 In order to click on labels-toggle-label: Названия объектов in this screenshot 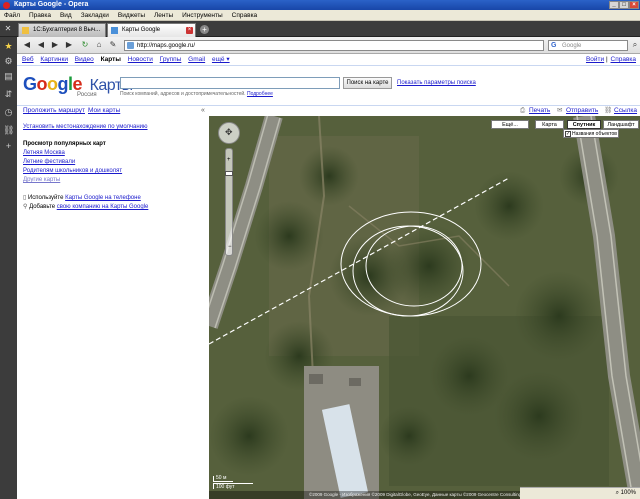, I will do `click(594, 134)`.